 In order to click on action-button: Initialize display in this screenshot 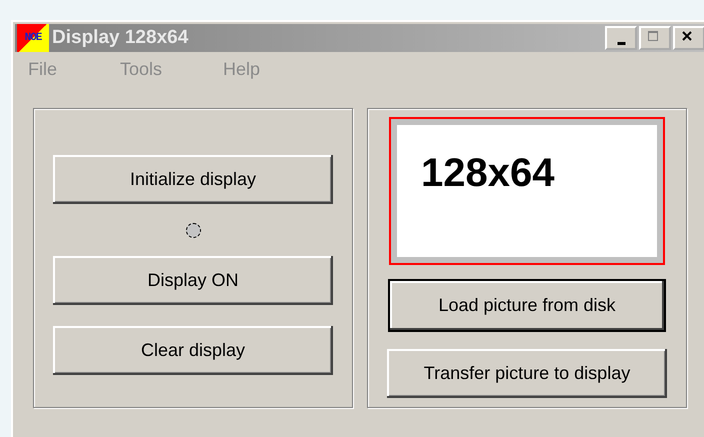, I will do `click(193, 179)`.